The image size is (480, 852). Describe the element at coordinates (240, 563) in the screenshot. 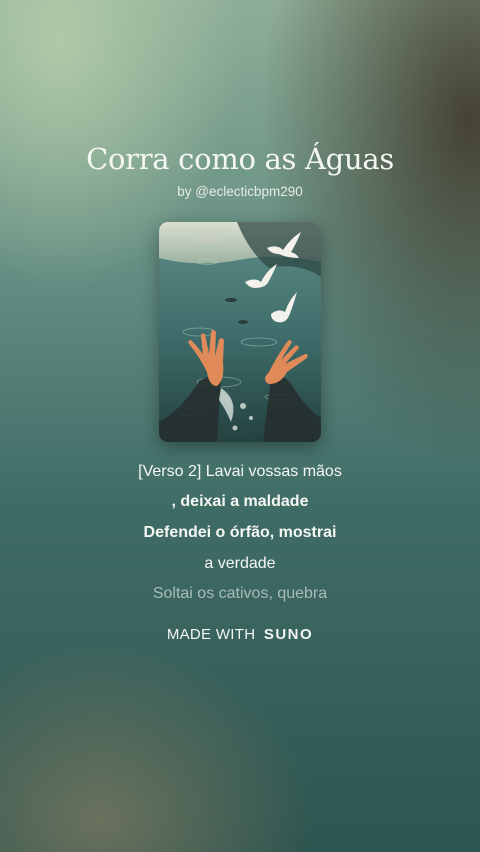

I see `lyric-line: a verdade` at that location.